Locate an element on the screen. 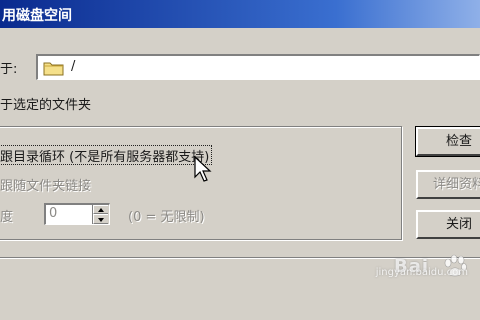 The image size is (480, 320). depth-stepper-buttons is located at coordinates (100, 214).